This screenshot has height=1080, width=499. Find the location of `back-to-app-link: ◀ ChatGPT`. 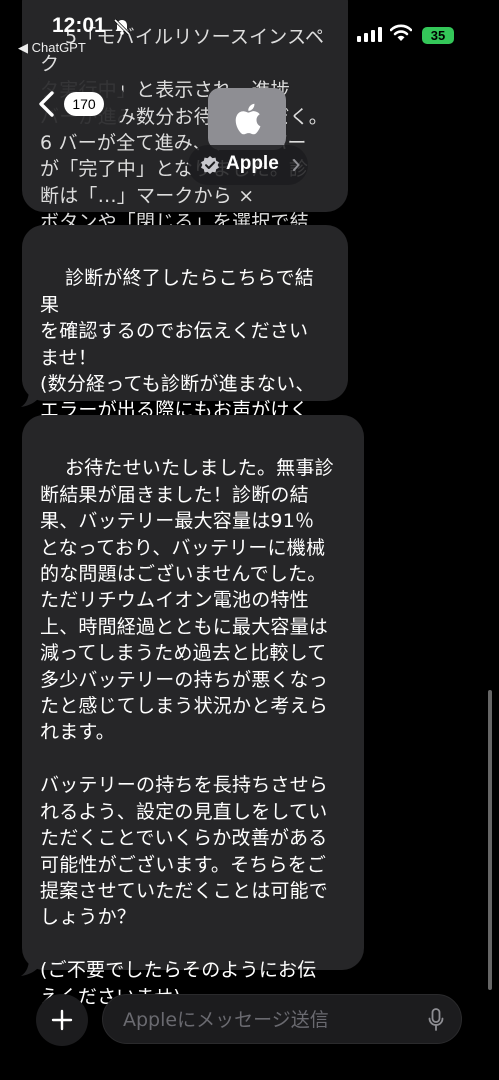

back-to-app-link: ◀ ChatGPT is located at coordinates (52, 48).